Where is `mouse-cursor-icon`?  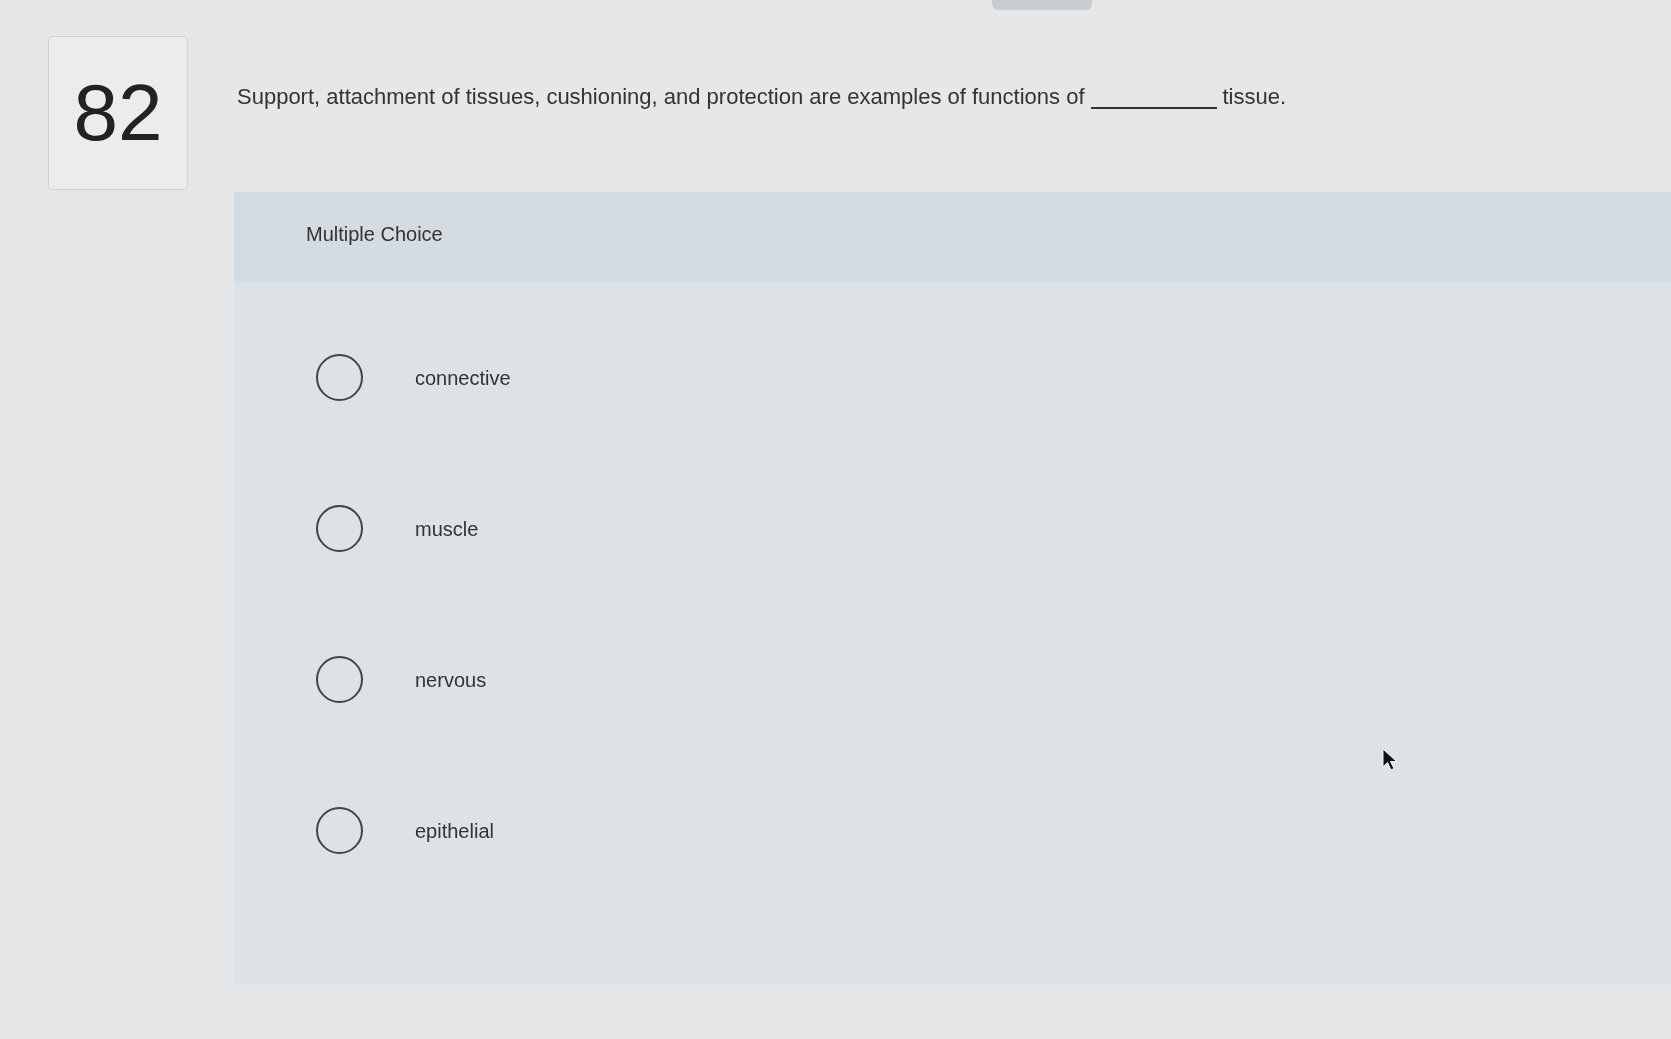 mouse-cursor-icon is located at coordinates (1390, 760).